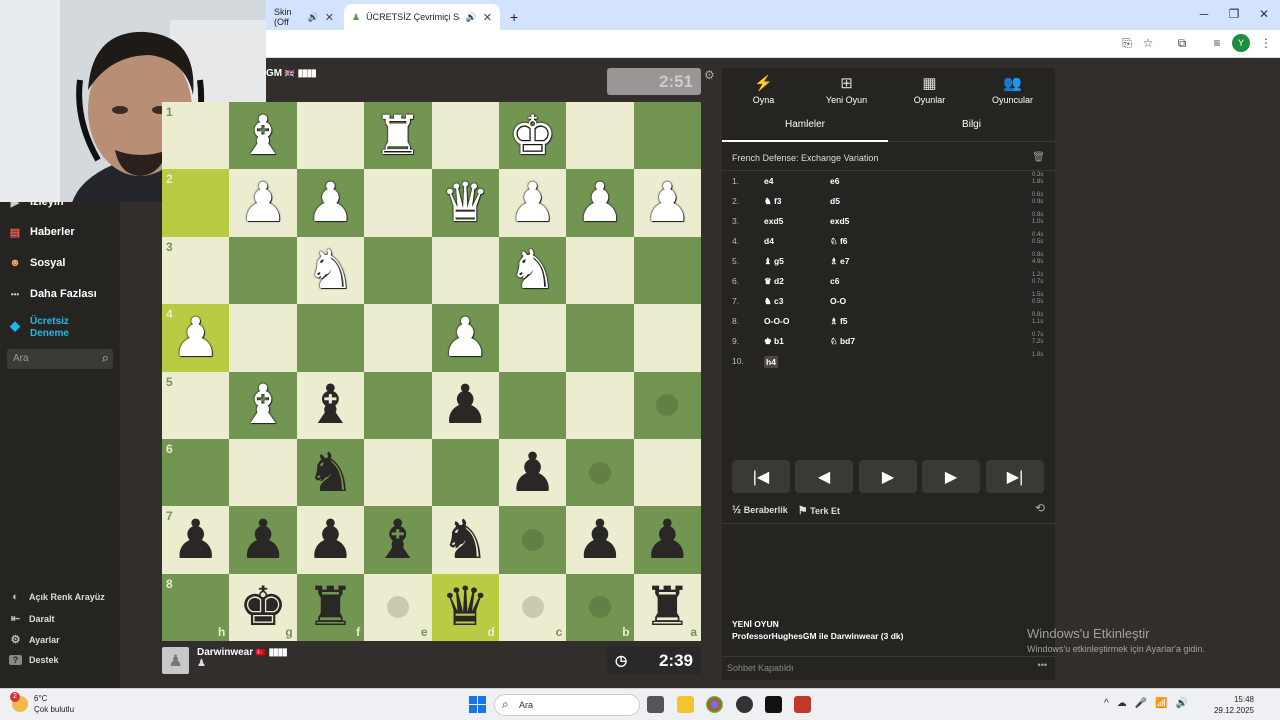 The image size is (1280, 720). What do you see at coordinates (196, 338) in the screenshot?
I see `board-square: 4 ♟` at bounding box center [196, 338].